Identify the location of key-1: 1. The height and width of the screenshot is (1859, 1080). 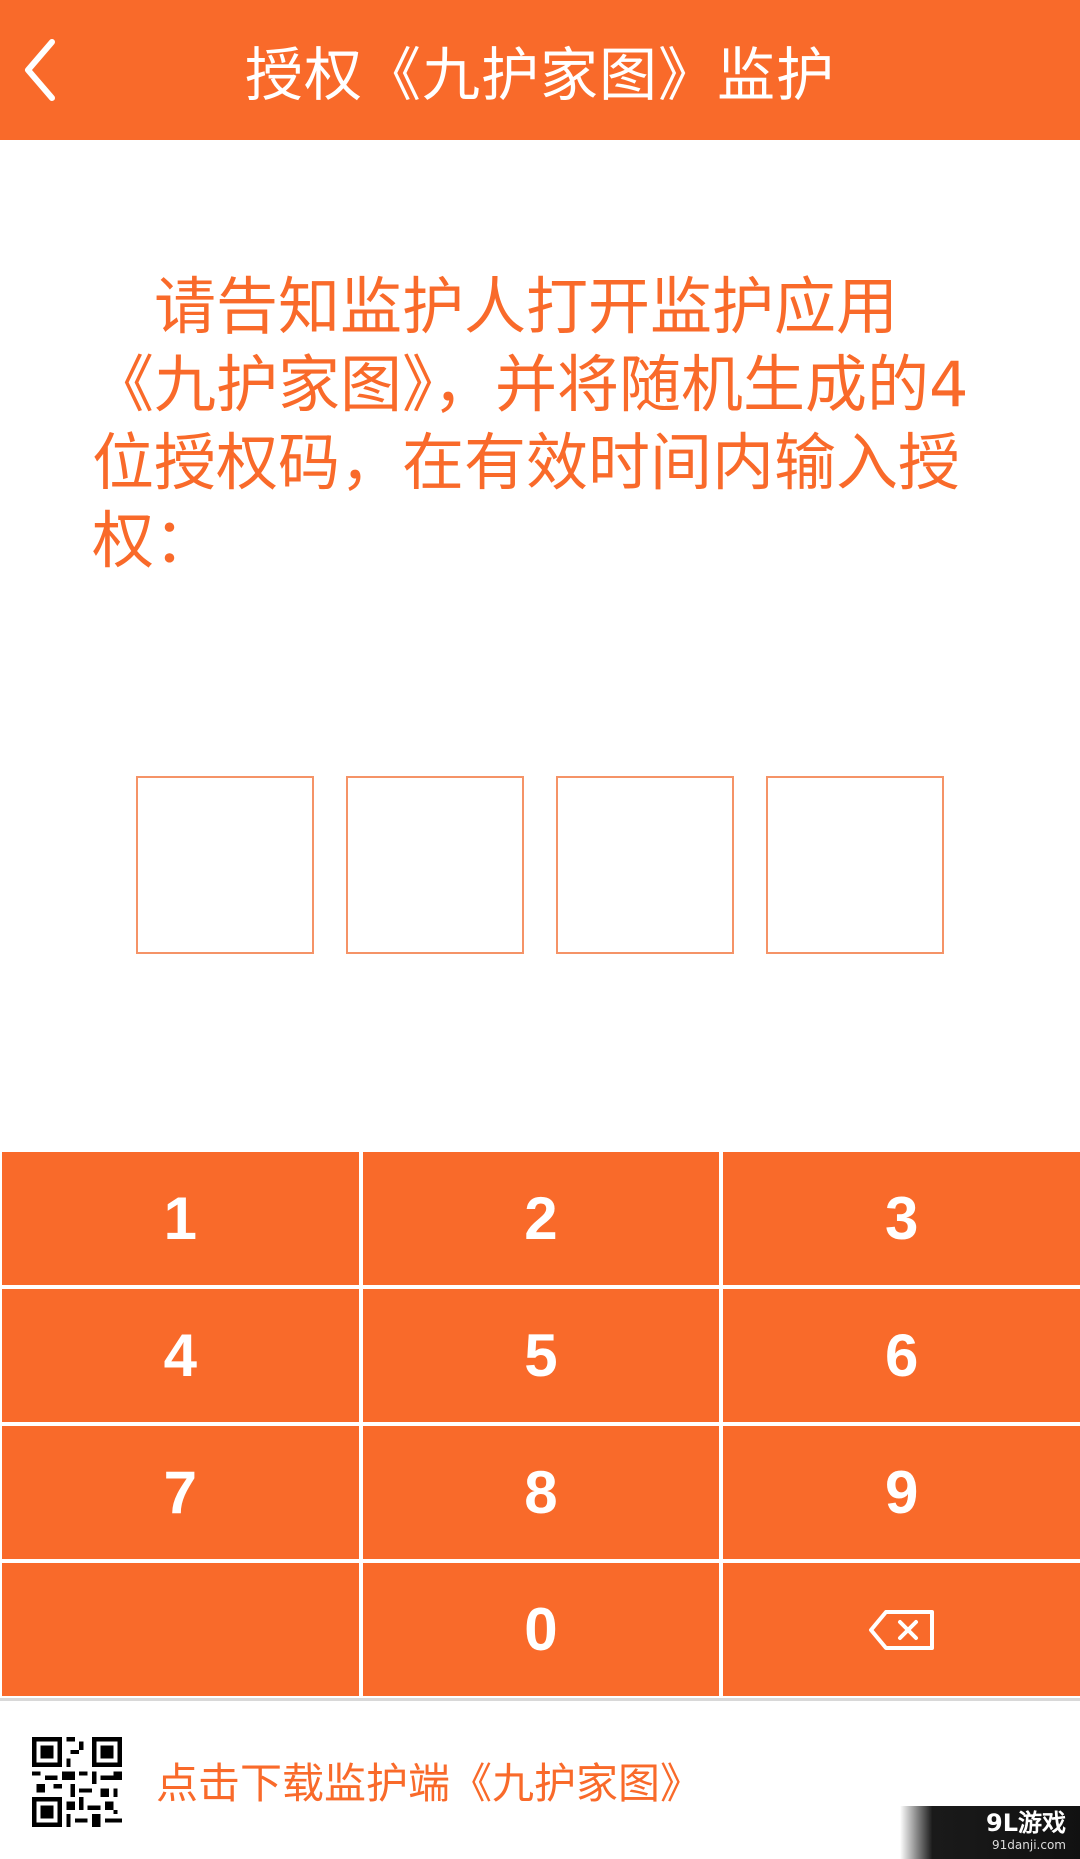
(180, 1218).